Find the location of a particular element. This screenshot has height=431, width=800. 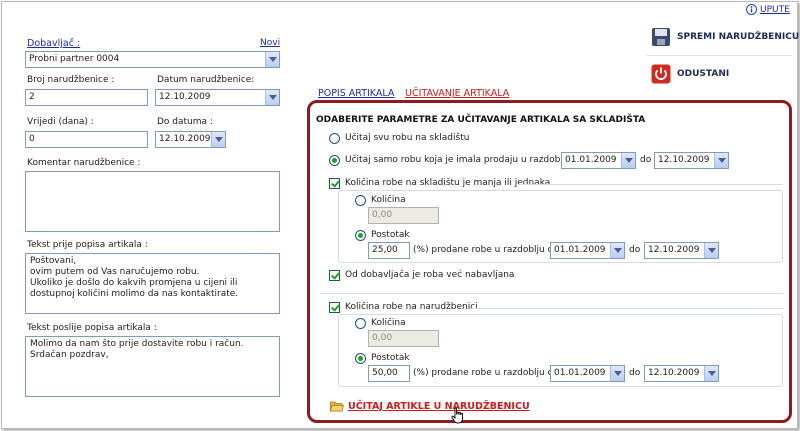

ordered-pct-text: (%) prodane robe u razdoblju od is located at coordinates (486, 373).